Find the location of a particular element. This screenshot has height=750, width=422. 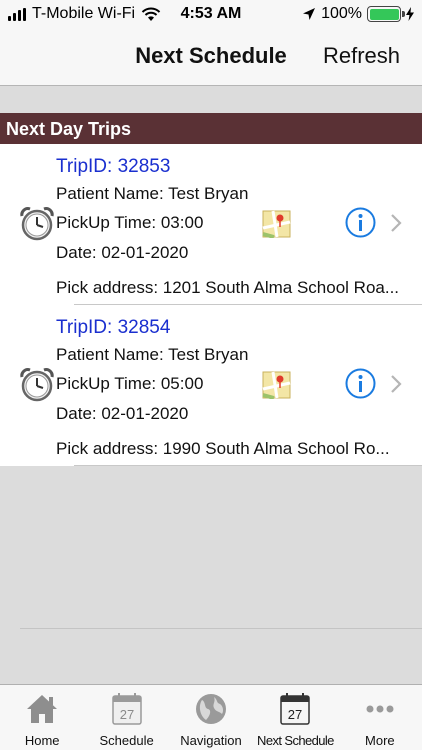

charging-bolt-icon is located at coordinates (410, 14).